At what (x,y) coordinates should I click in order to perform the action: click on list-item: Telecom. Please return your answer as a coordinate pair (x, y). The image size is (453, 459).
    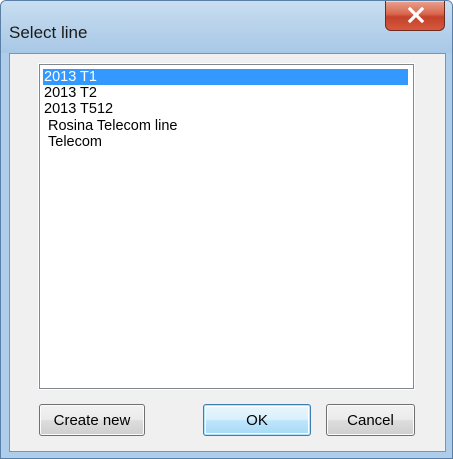
    Looking at the image, I should click on (242, 142).